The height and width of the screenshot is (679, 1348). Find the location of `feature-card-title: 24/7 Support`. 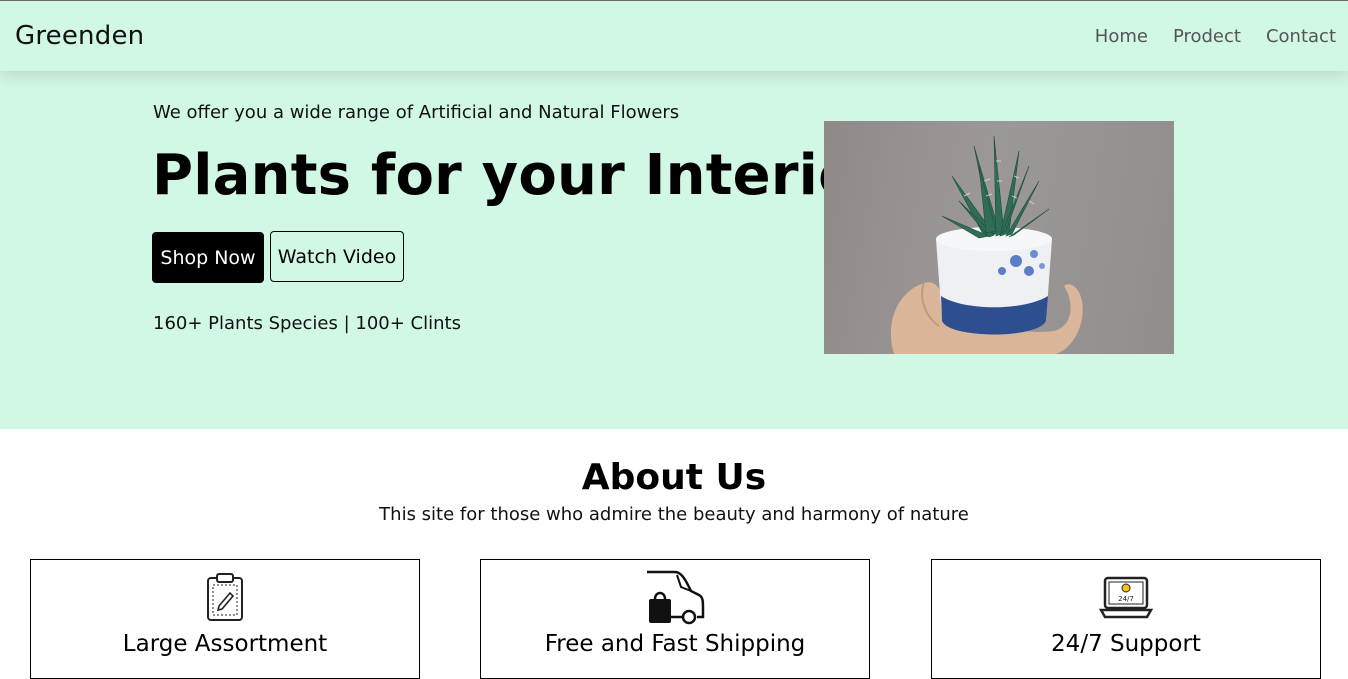

feature-card-title: 24/7 Support is located at coordinates (1126, 644).